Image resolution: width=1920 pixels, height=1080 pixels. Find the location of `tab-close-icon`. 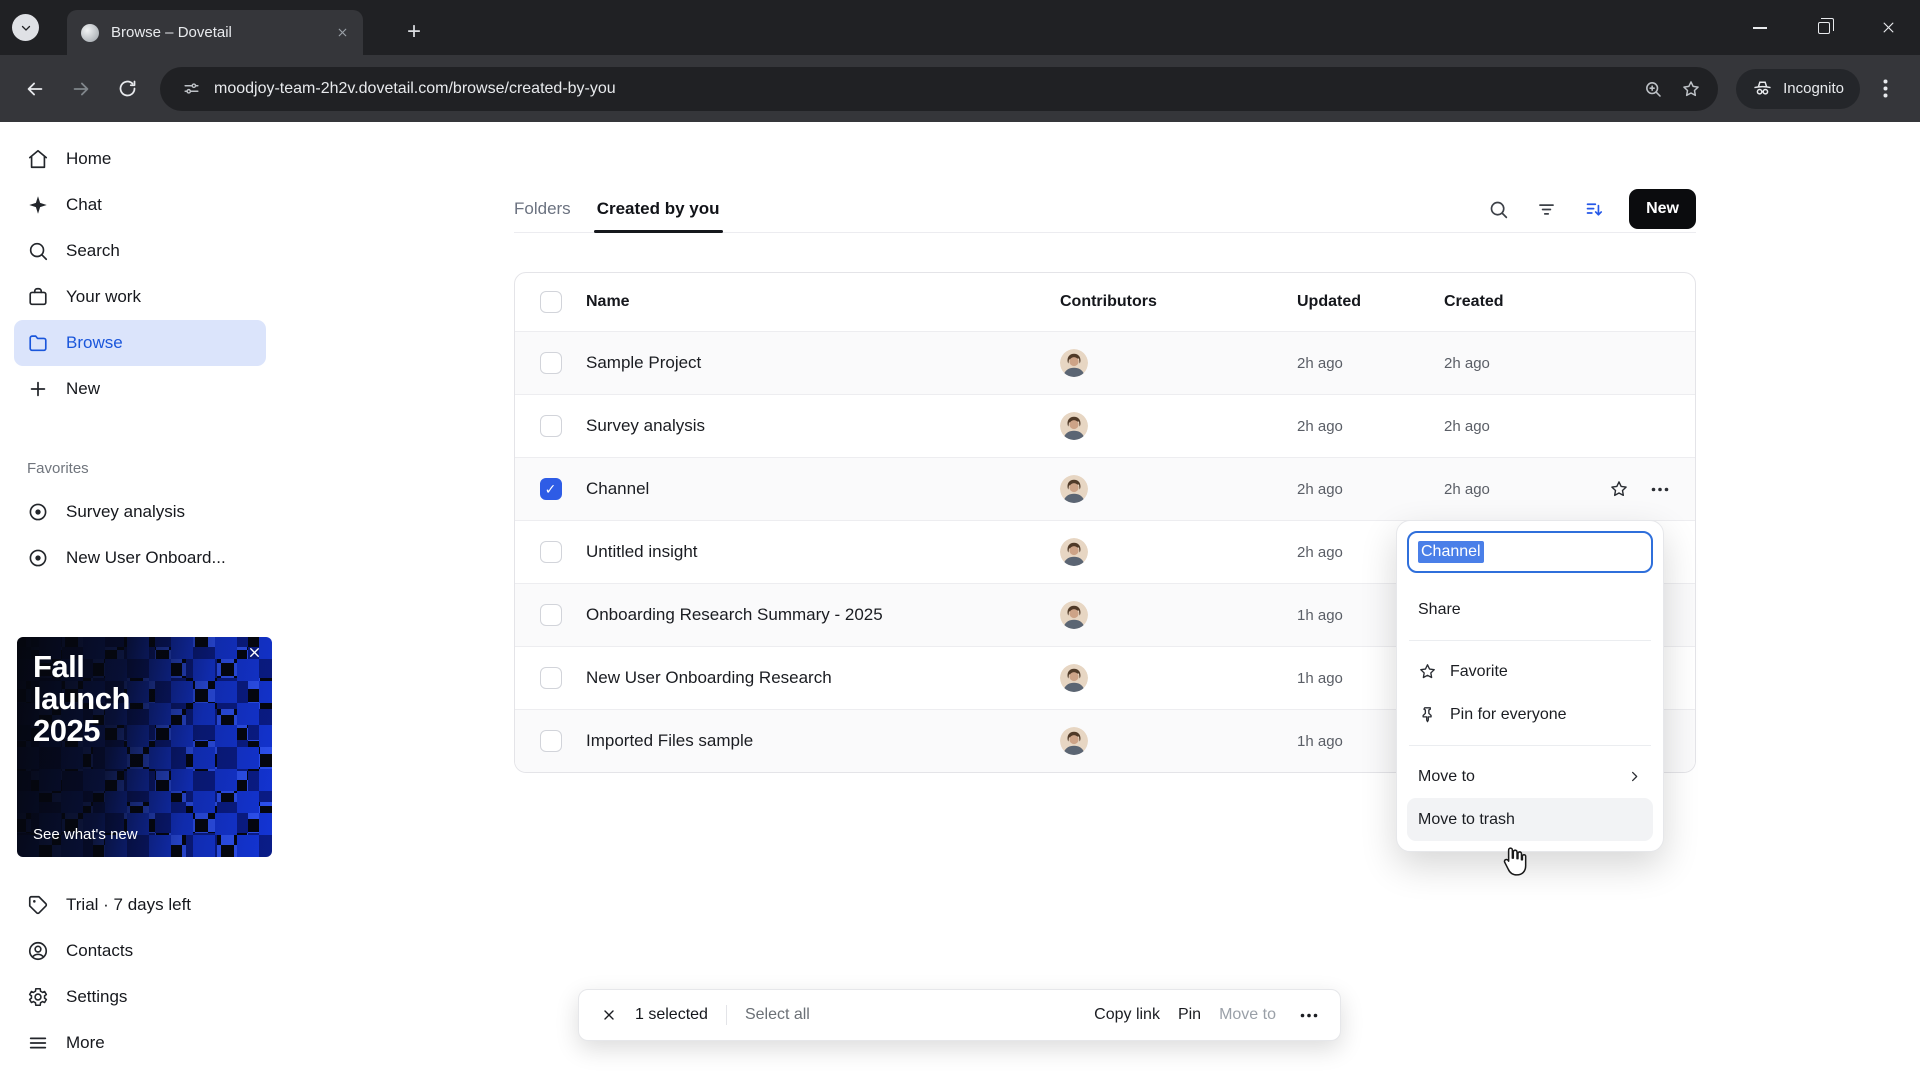

tab-close-icon is located at coordinates (342, 32).